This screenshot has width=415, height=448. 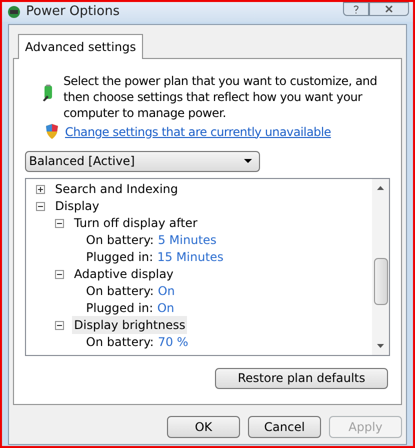 What do you see at coordinates (80, 46) in the screenshot?
I see `tab: Advanced settings` at bounding box center [80, 46].